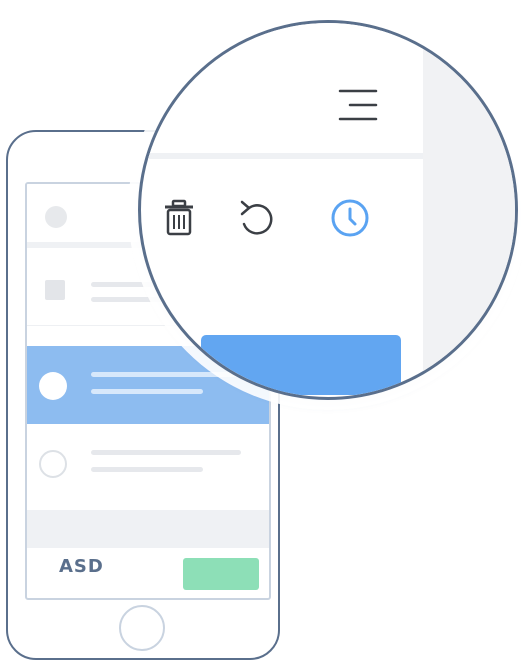 This screenshot has height=666, width=522. What do you see at coordinates (56, 217) in the screenshot?
I see `avatar` at bounding box center [56, 217].